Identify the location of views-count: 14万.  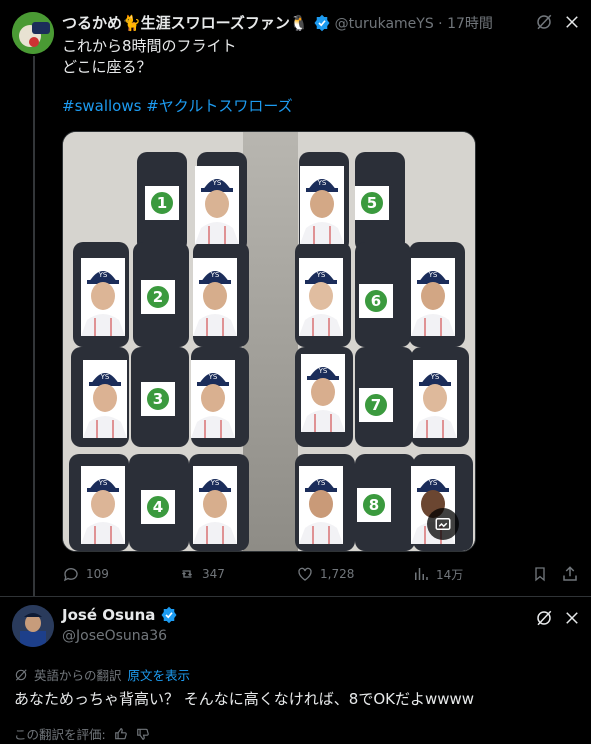
(450, 574).